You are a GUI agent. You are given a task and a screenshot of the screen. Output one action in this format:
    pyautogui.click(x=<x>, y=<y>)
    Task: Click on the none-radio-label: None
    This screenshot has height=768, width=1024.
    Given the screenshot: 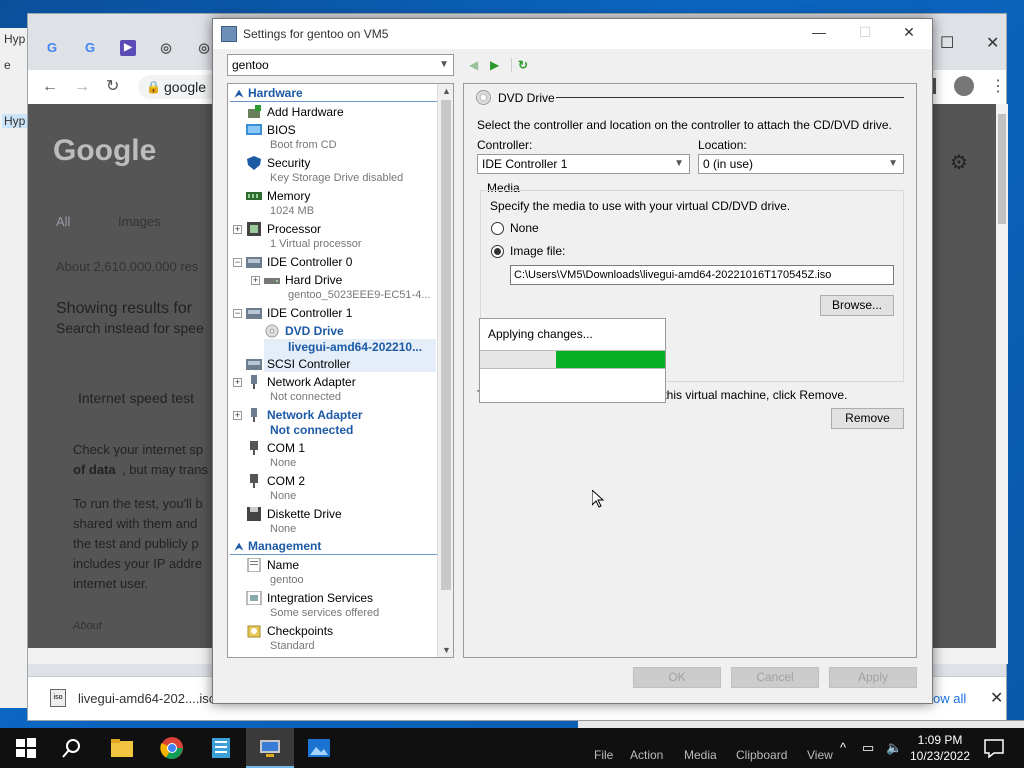 What is the action you would take?
    pyautogui.click(x=524, y=228)
    